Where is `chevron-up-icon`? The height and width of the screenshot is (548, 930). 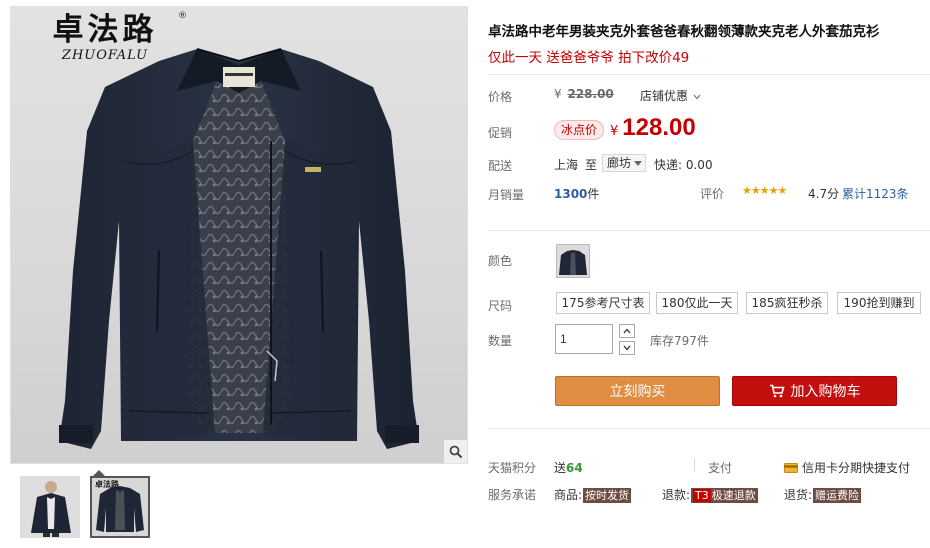
chevron-up-icon is located at coordinates (627, 331).